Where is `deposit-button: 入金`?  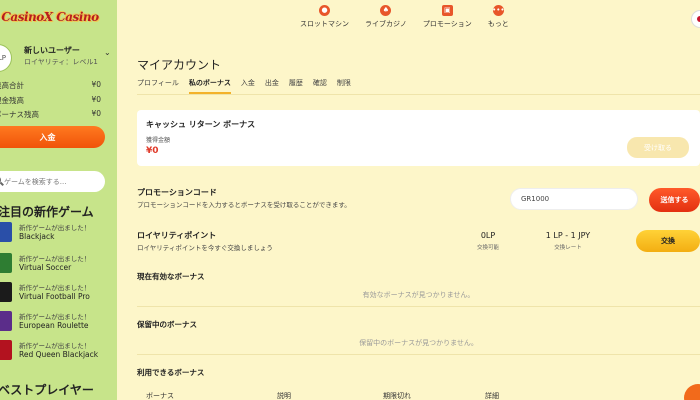
deposit-button: 入金 is located at coordinates (52, 137).